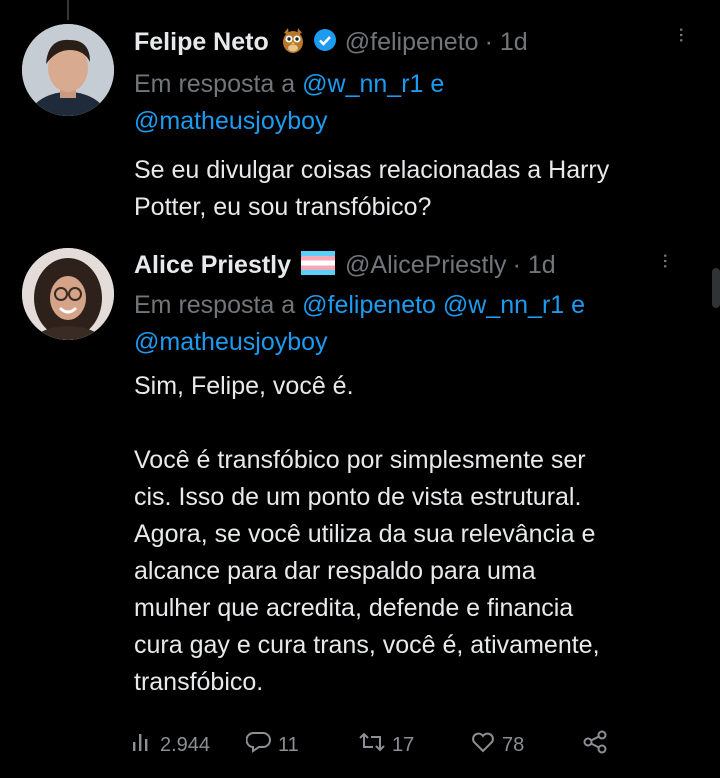 The image size is (720, 778). I want to click on author-handle: @AlicePriestly, so click(426, 265).